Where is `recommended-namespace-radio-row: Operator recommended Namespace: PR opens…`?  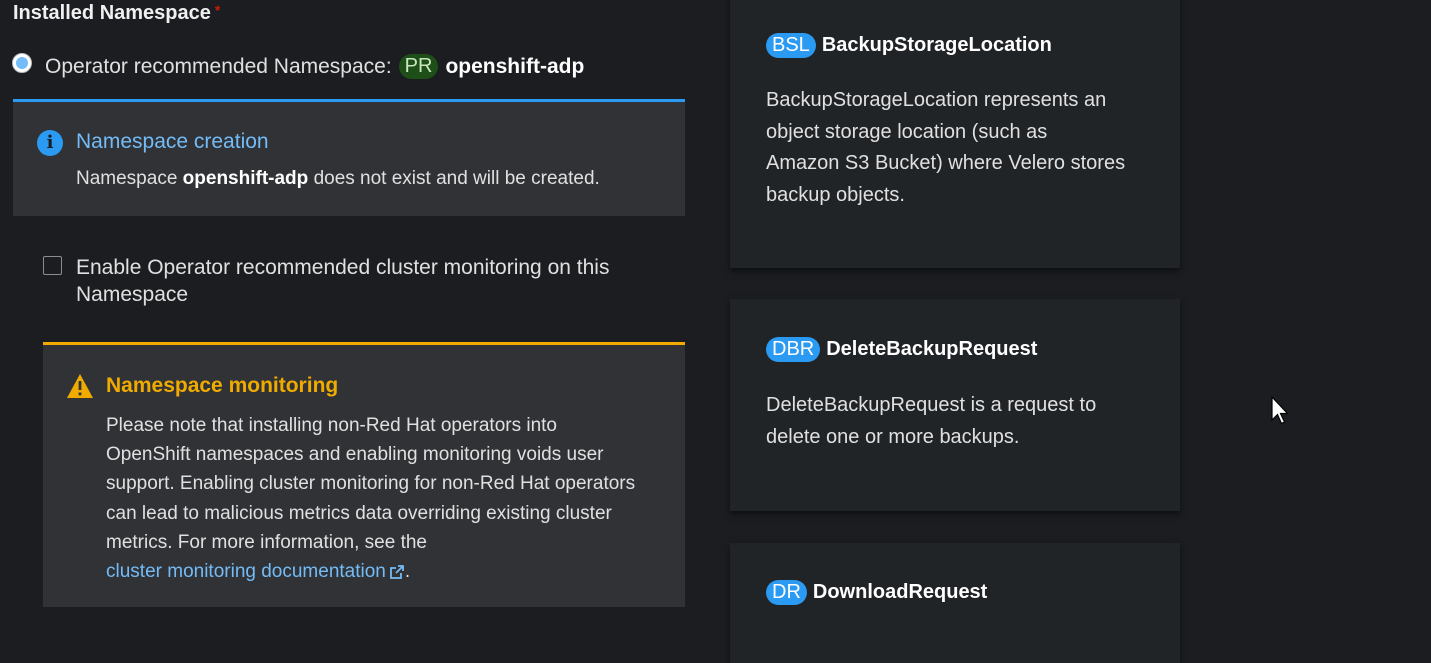 recommended-namespace-radio-row: Operator recommended Namespace: PR opens… is located at coordinates (298, 66).